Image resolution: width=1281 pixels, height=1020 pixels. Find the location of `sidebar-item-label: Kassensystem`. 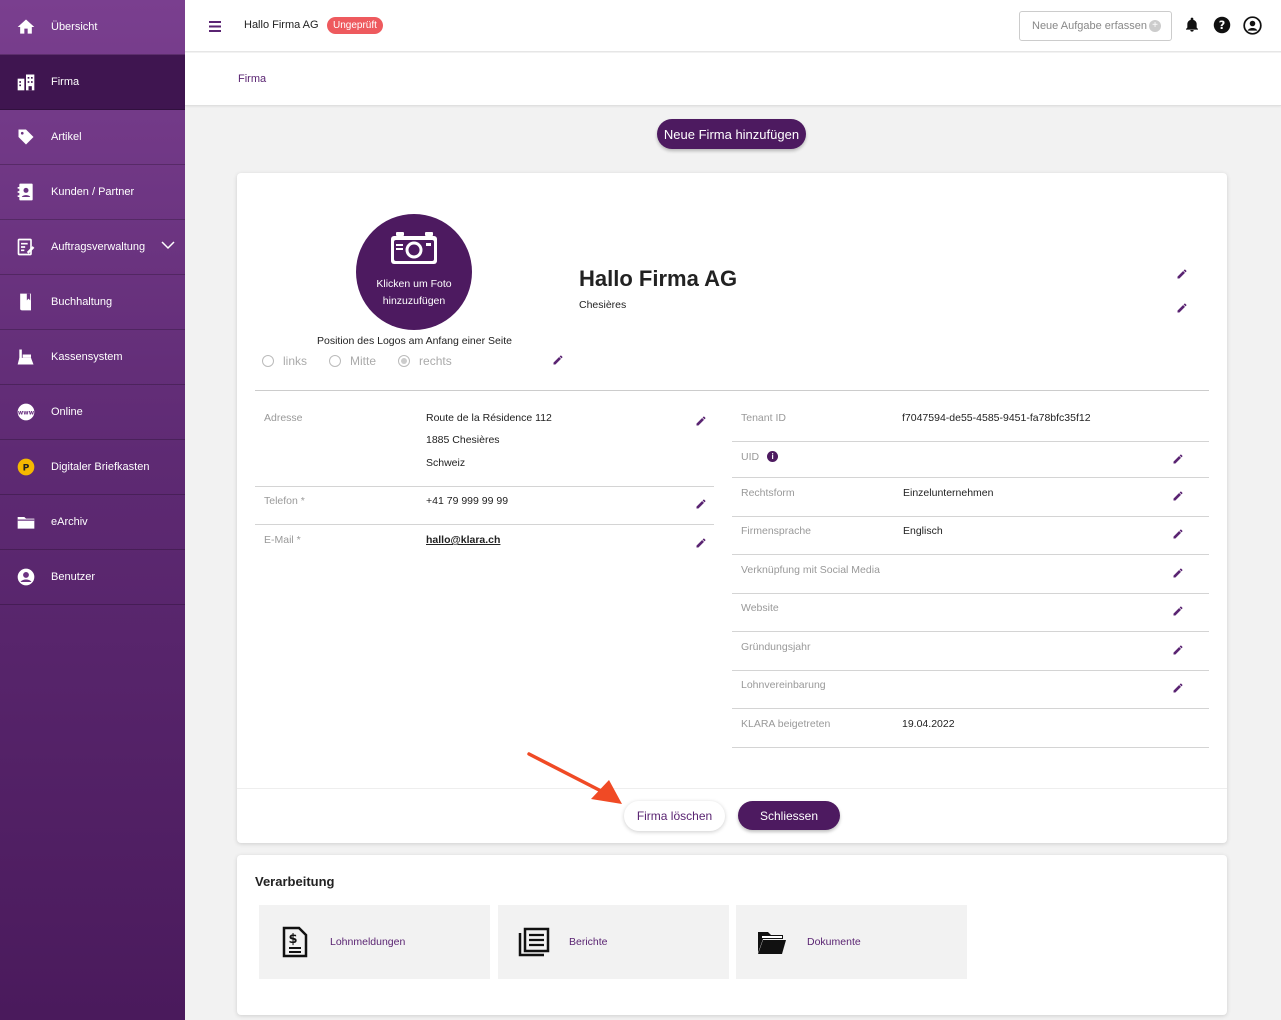

sidebar-item-label: Kassensystem is located at coordinates (87, 357).